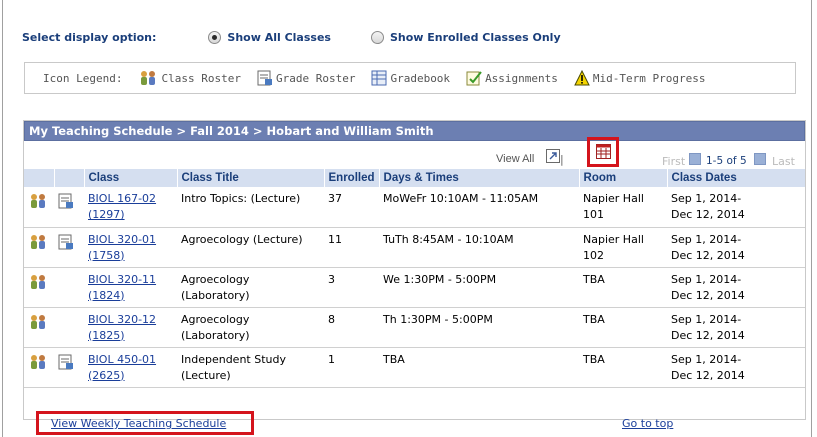  What do you see at coordinates (377, 37) in the screenshot?
I see `radio-unselected-indicator` at bounding box center [377, 37].